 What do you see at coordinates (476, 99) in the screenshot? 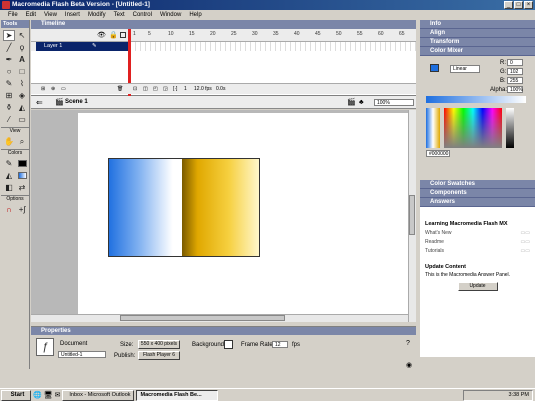
I see `gradient-bar` at bounding box center [476, 99].